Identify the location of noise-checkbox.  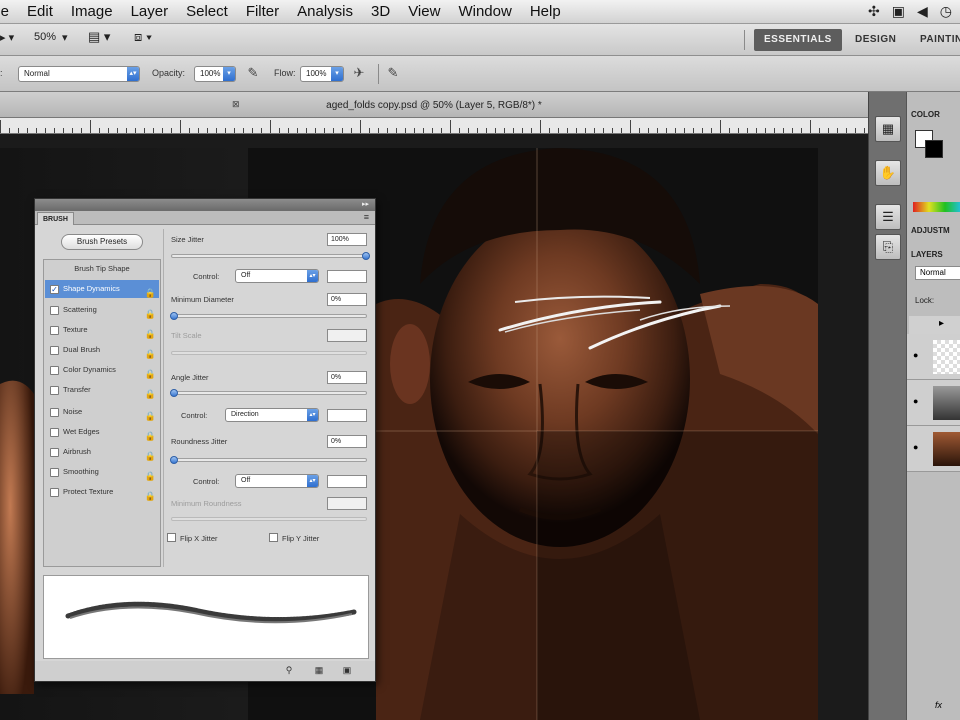
(54, 412).